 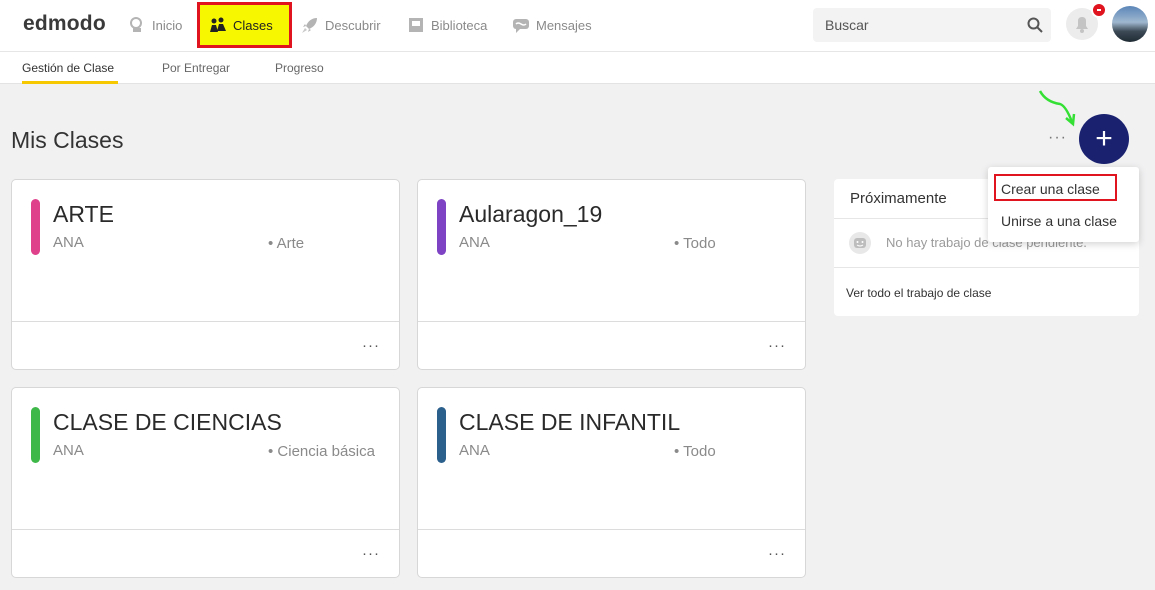 What do you see at coordinates (286, 243) in the screenshot?
I see `class-subject: • Arte` at bounding box center [286, 243].